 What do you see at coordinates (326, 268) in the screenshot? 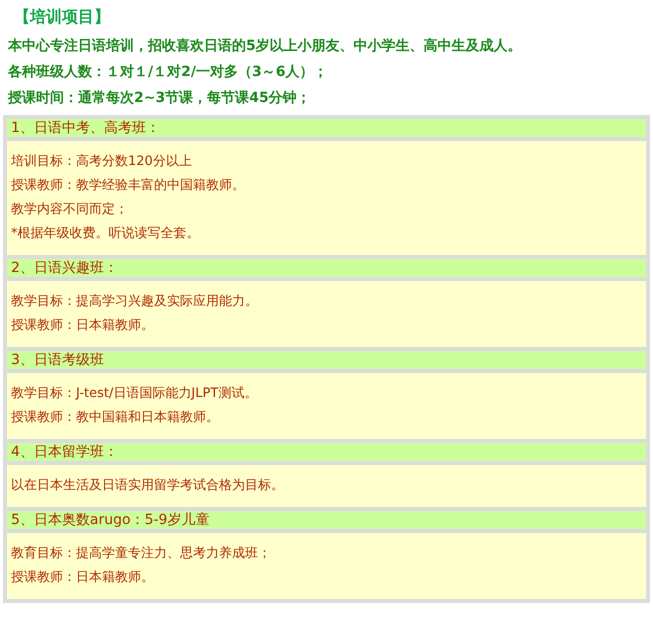
I see `course-heading: 2、日语兴趣班：` at bounding box center [326, 268].